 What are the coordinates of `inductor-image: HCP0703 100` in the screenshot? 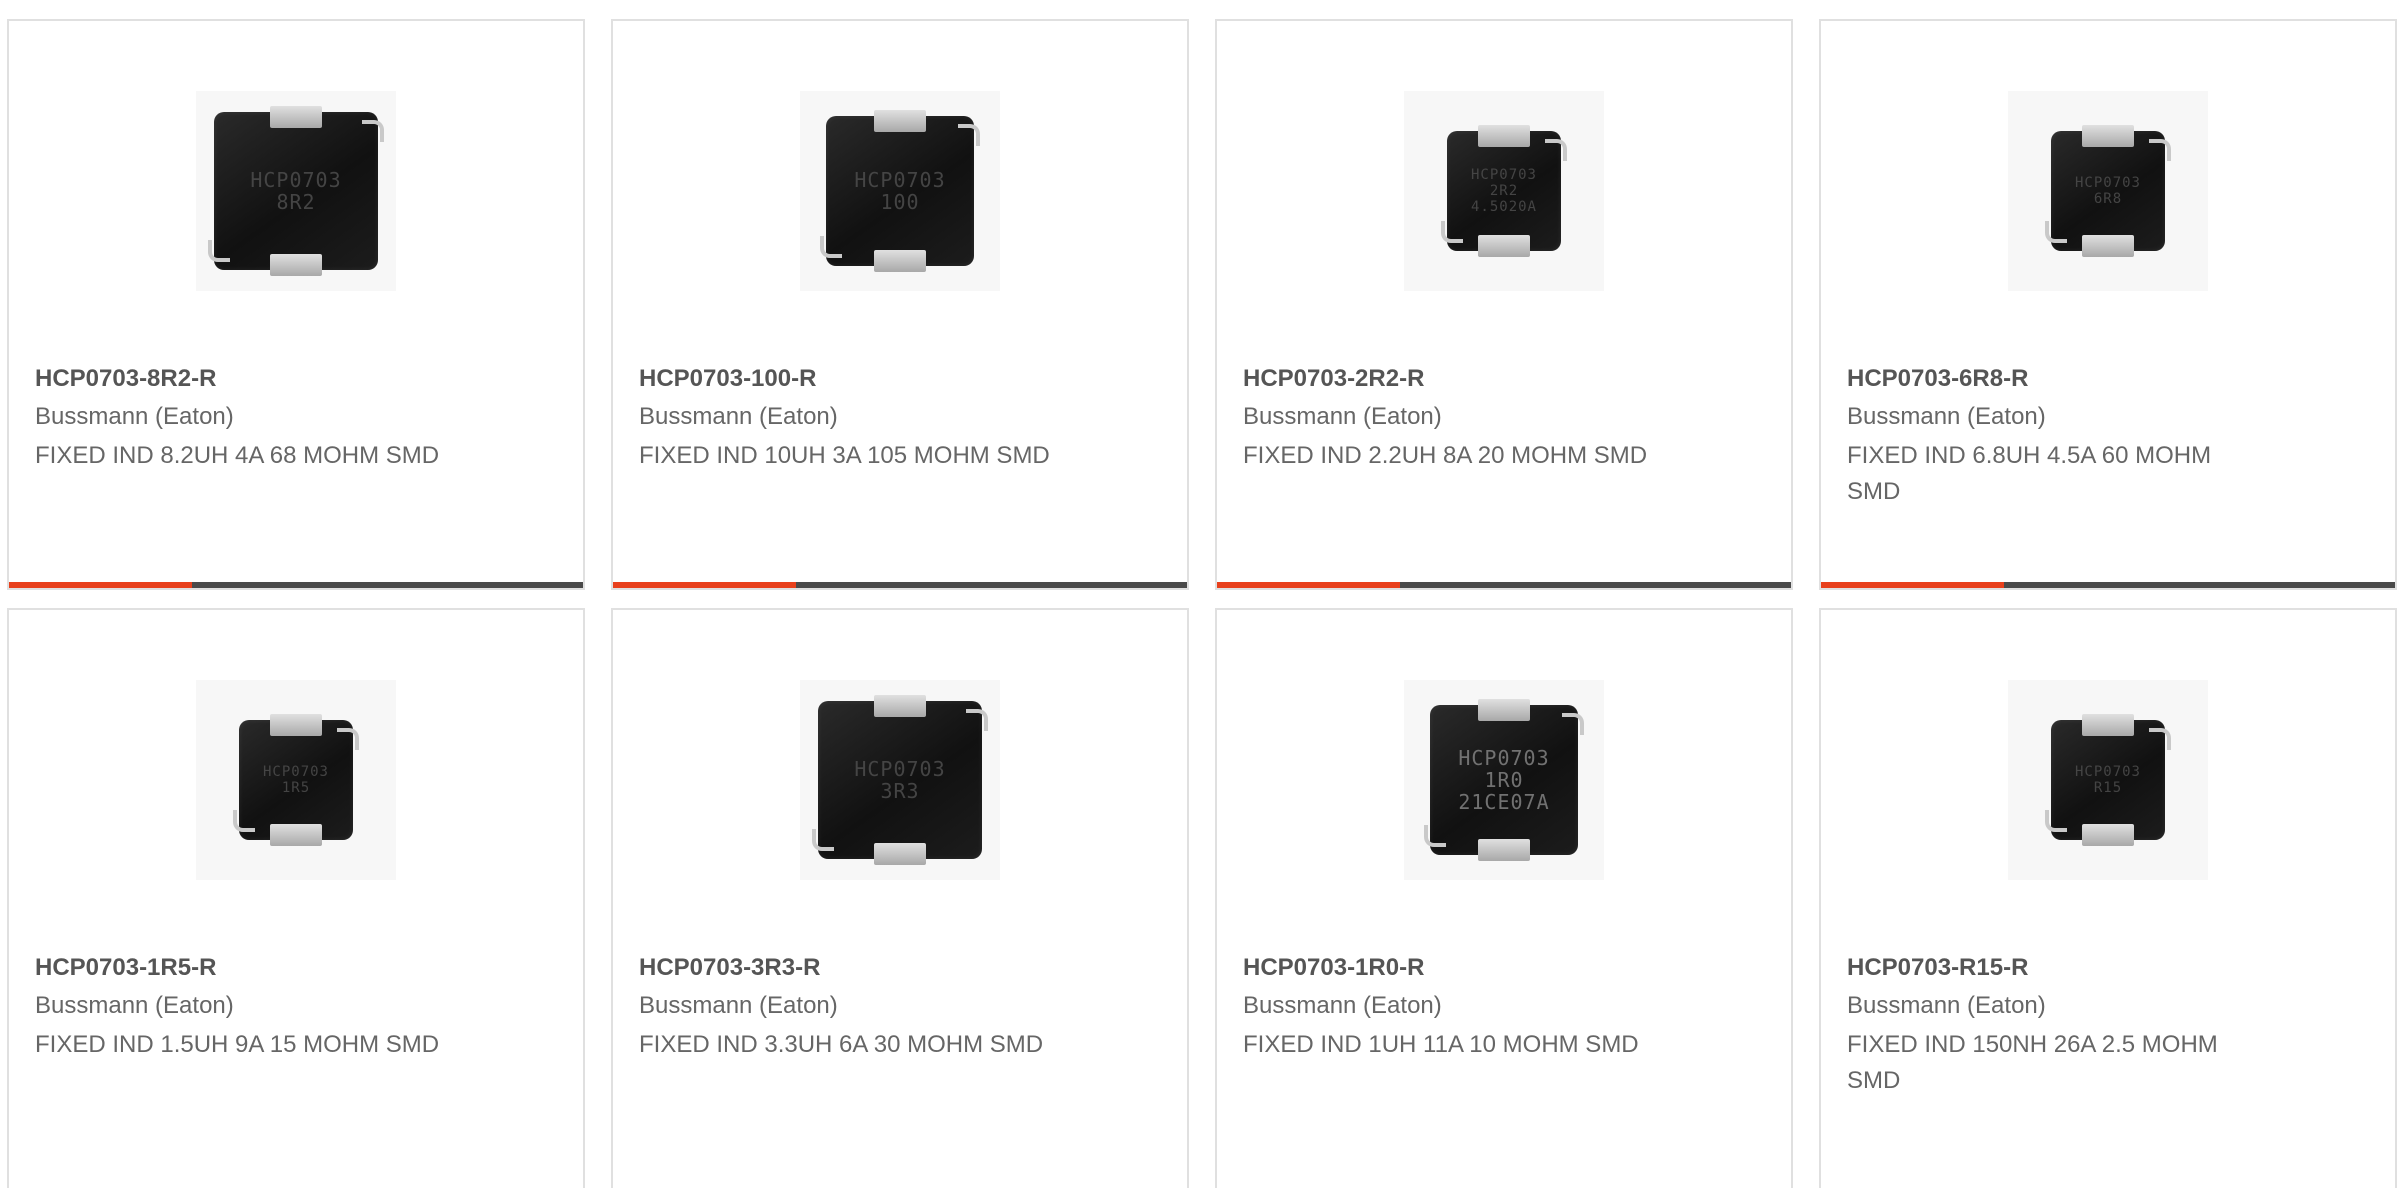 It's located at (900, 191).